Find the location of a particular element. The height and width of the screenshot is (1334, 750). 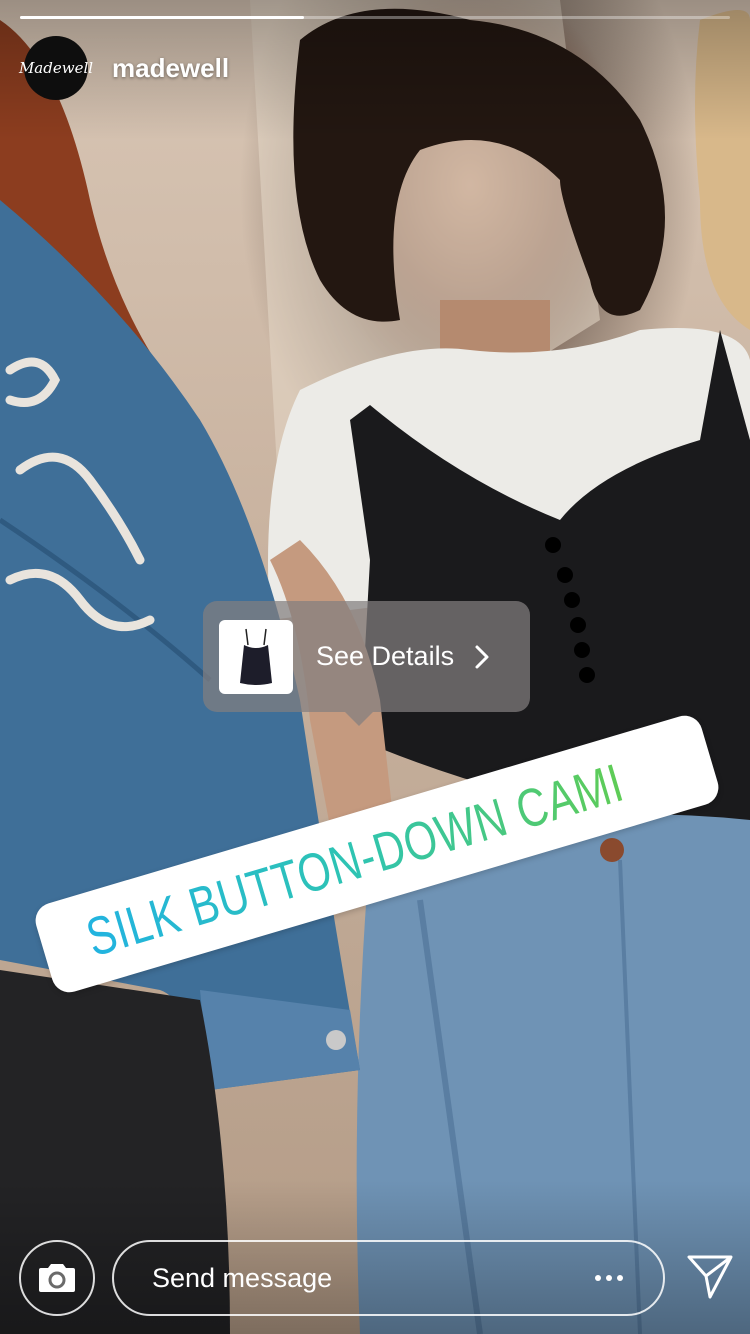

see-details-label: See Details is located at coordinates (385, 656).